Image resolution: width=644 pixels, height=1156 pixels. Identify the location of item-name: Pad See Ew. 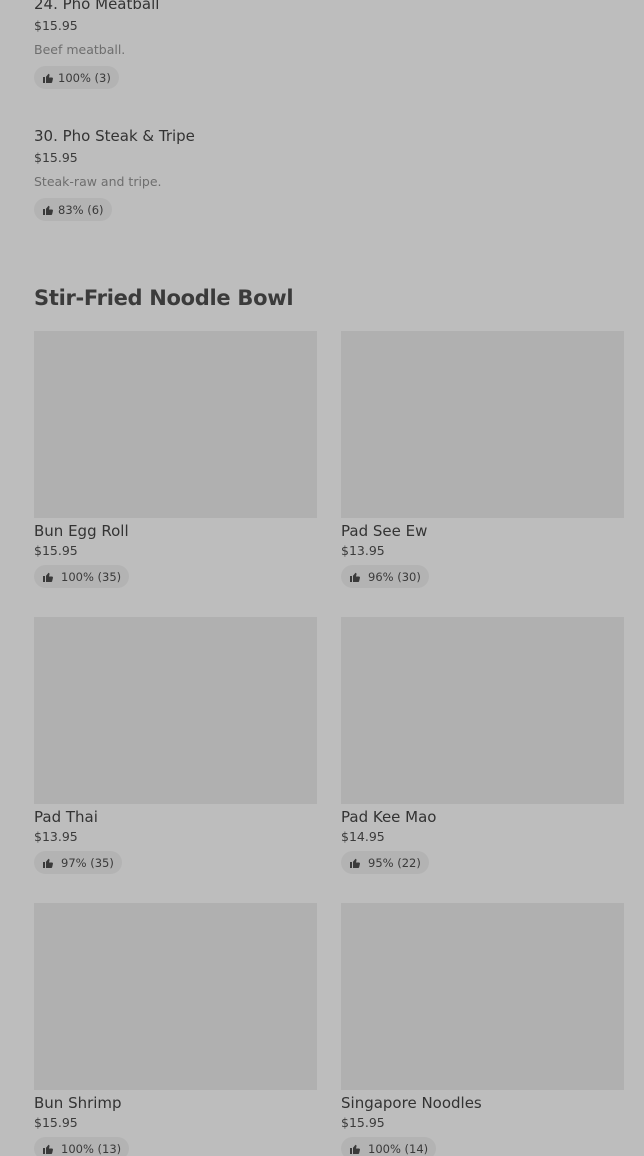
(384, 531).